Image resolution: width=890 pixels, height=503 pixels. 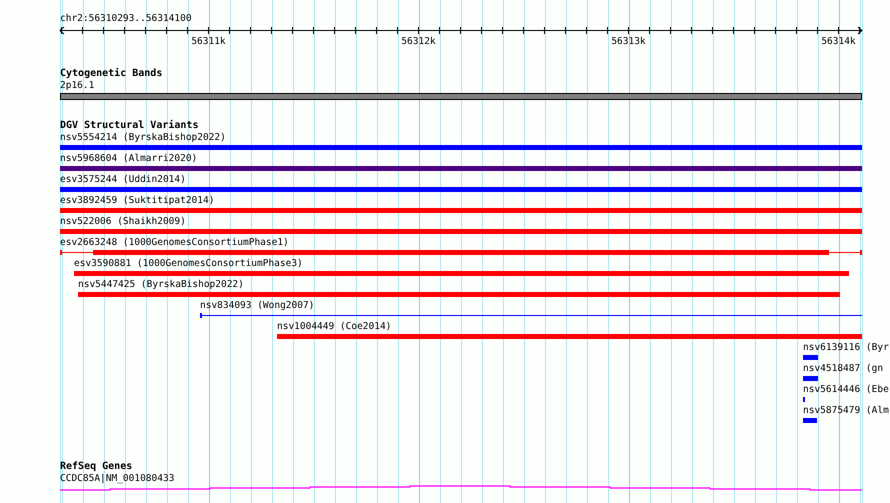 I want to click on track-title: DGV Structural Variants, so click(x=129, y=126).